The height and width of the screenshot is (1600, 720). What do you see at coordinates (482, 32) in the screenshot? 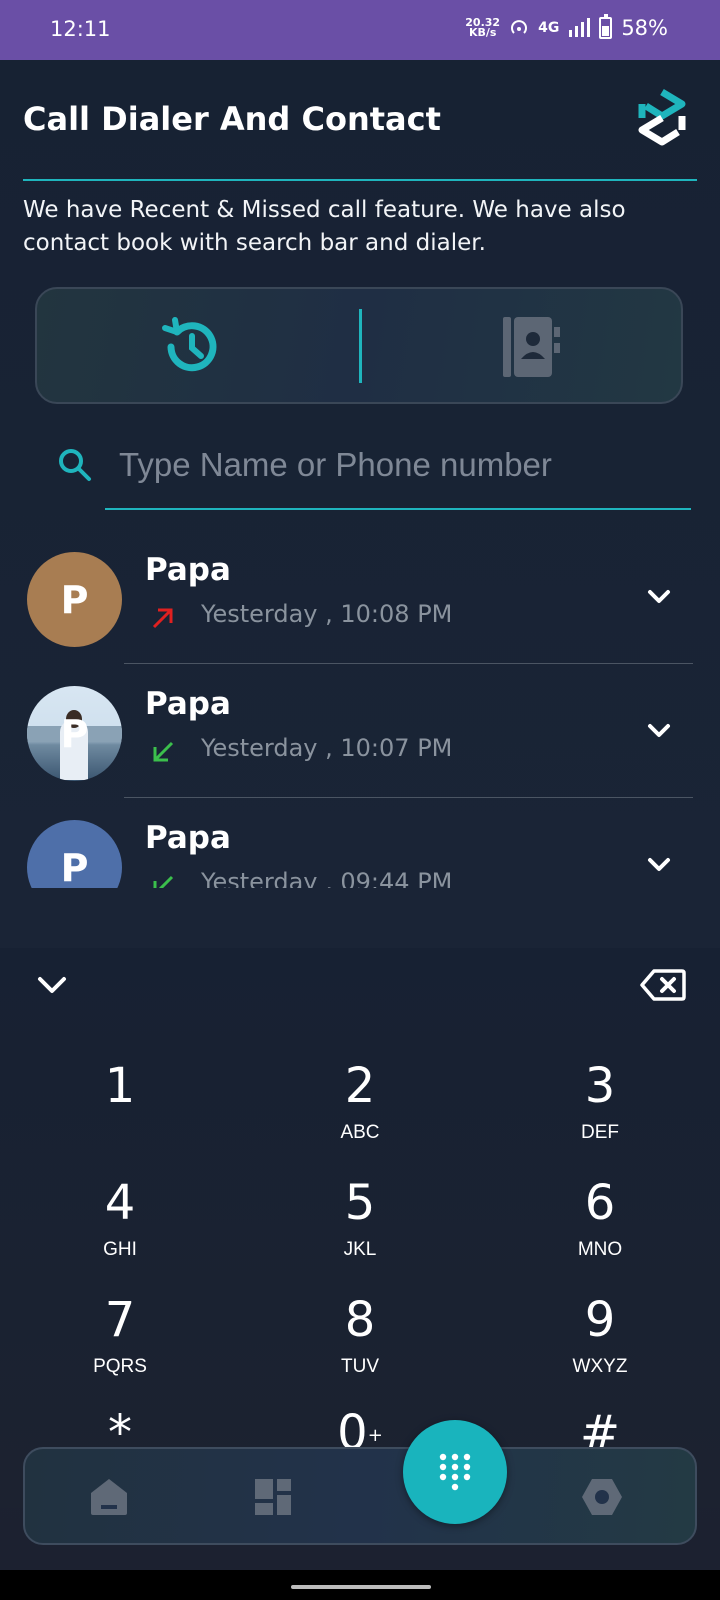
I see `network-speed-unit: KB/s` at bounding box center [482, 32].